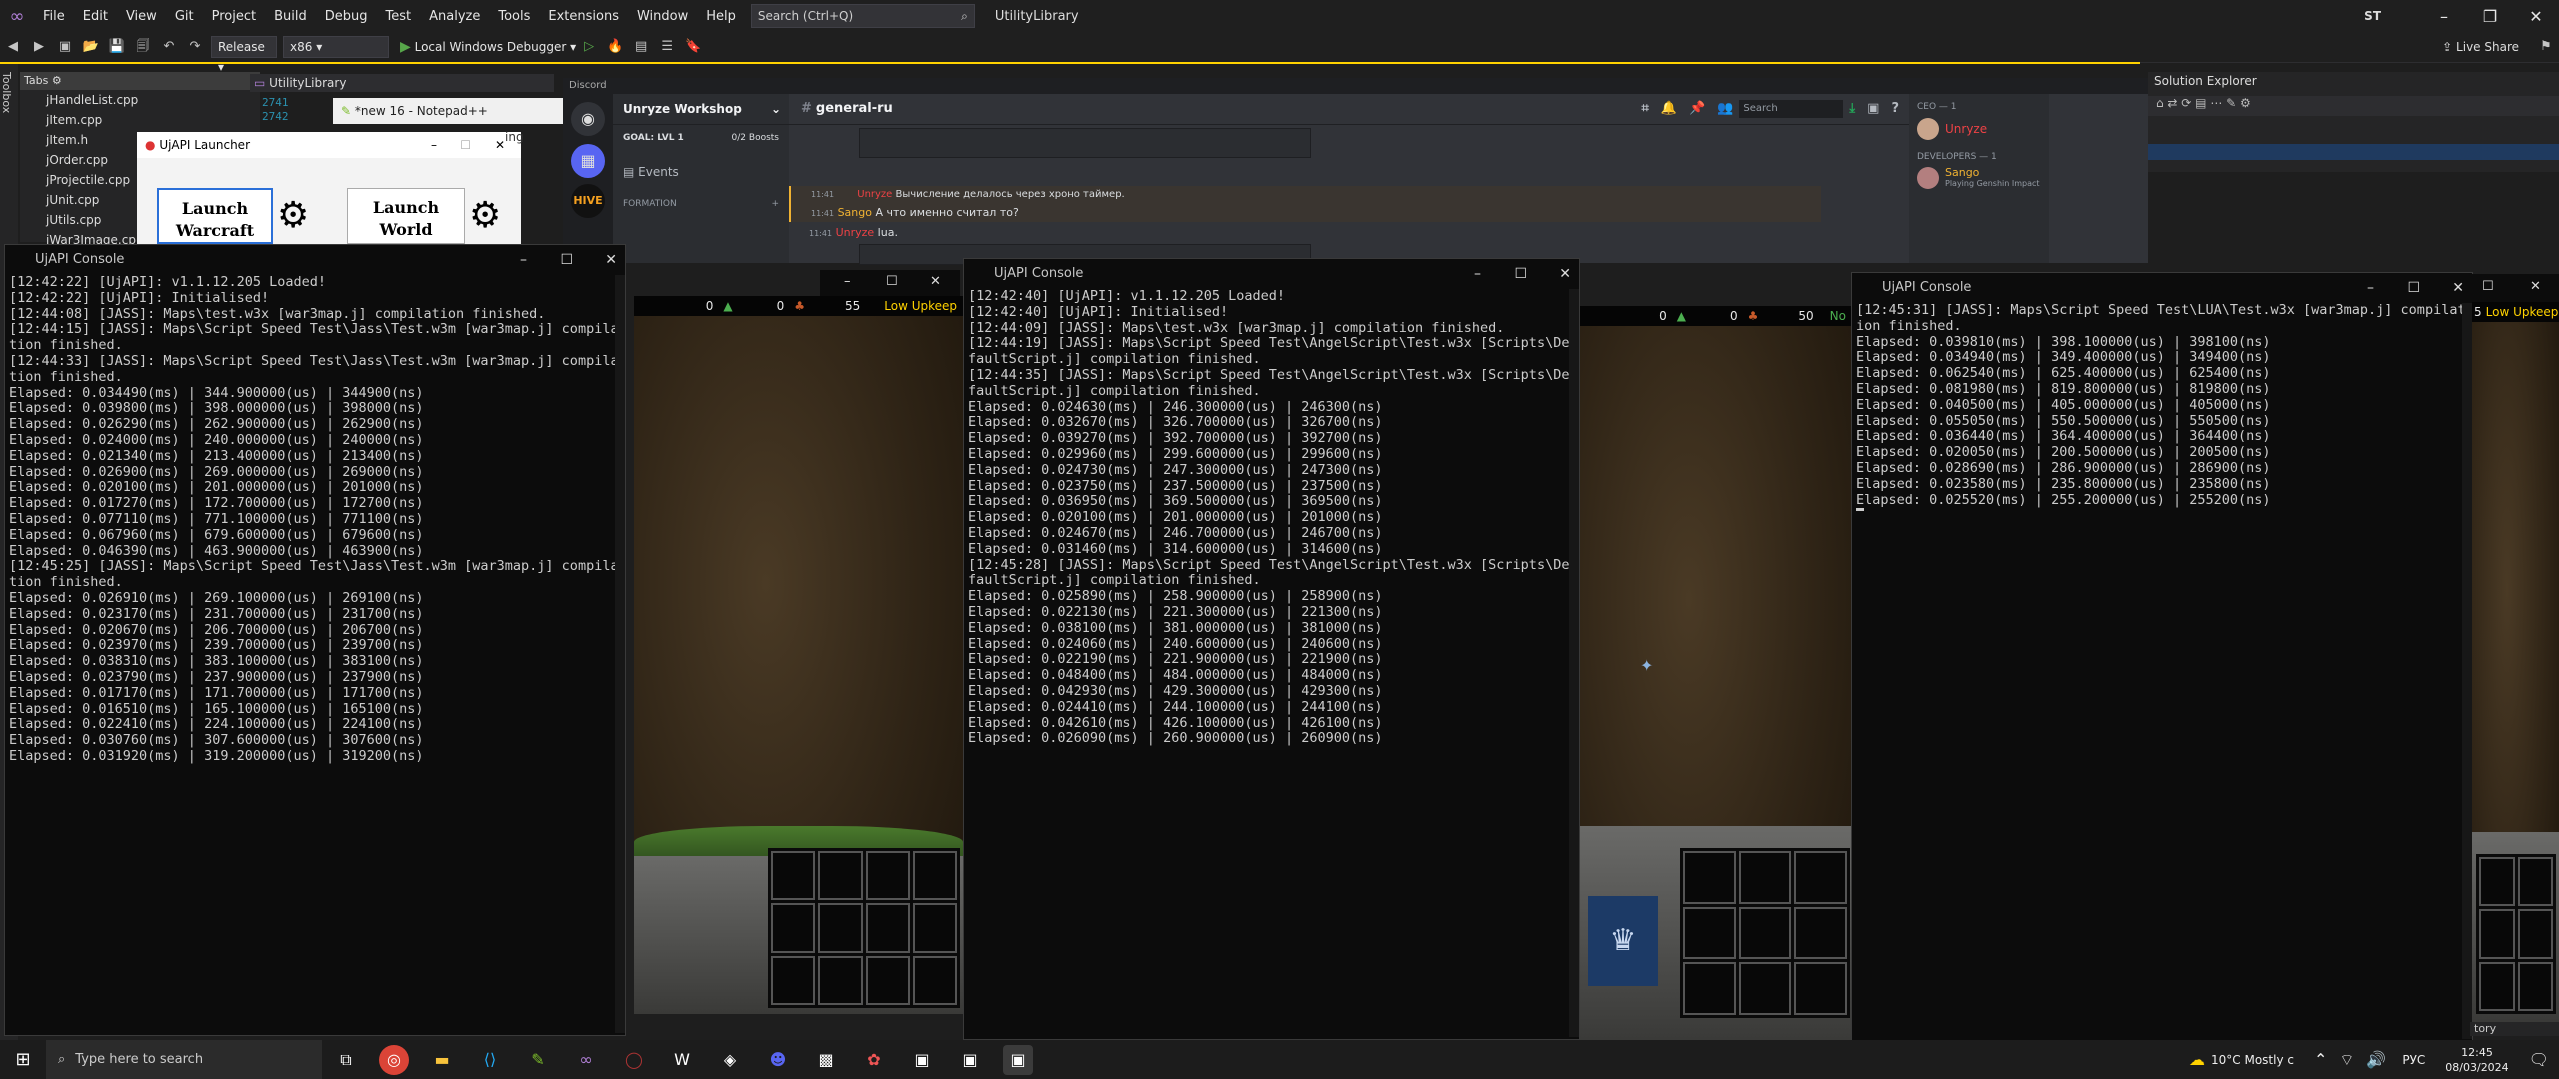  Describe the element at coordinates (1646, 665) in the screenshot. I see `unit-icon: ✦` at that location.